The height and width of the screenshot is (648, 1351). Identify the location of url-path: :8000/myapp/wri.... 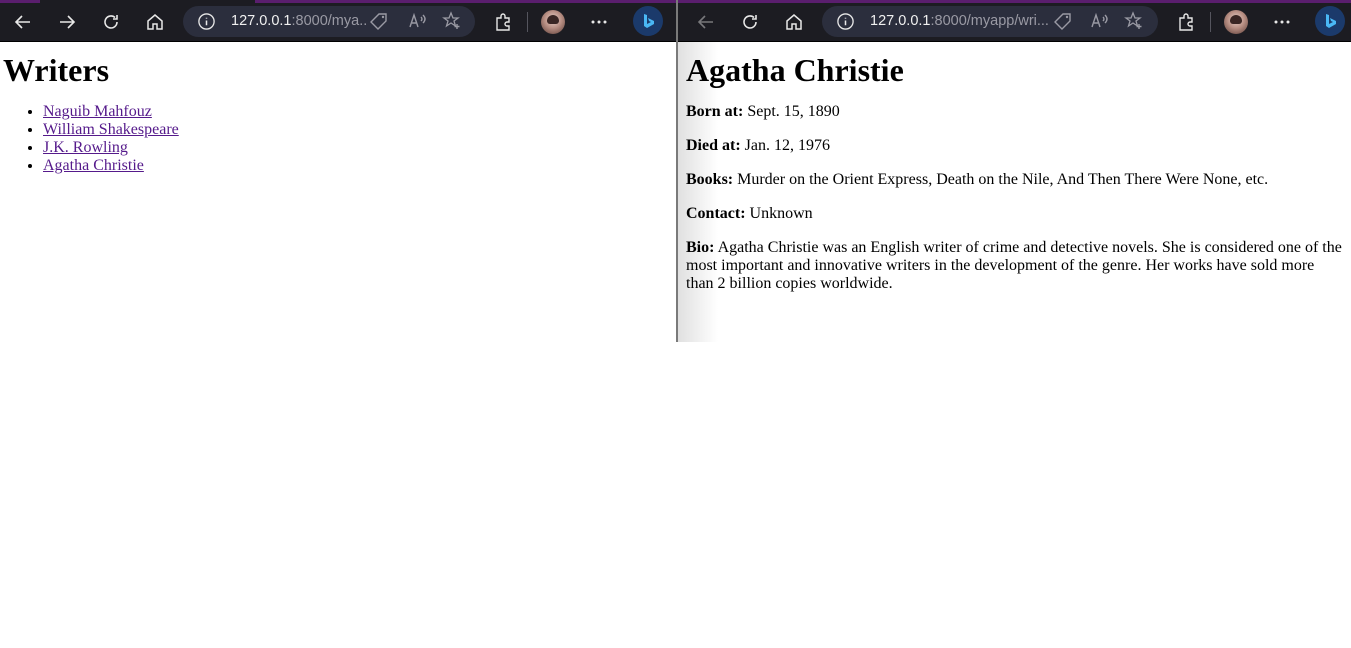
(989, 21).